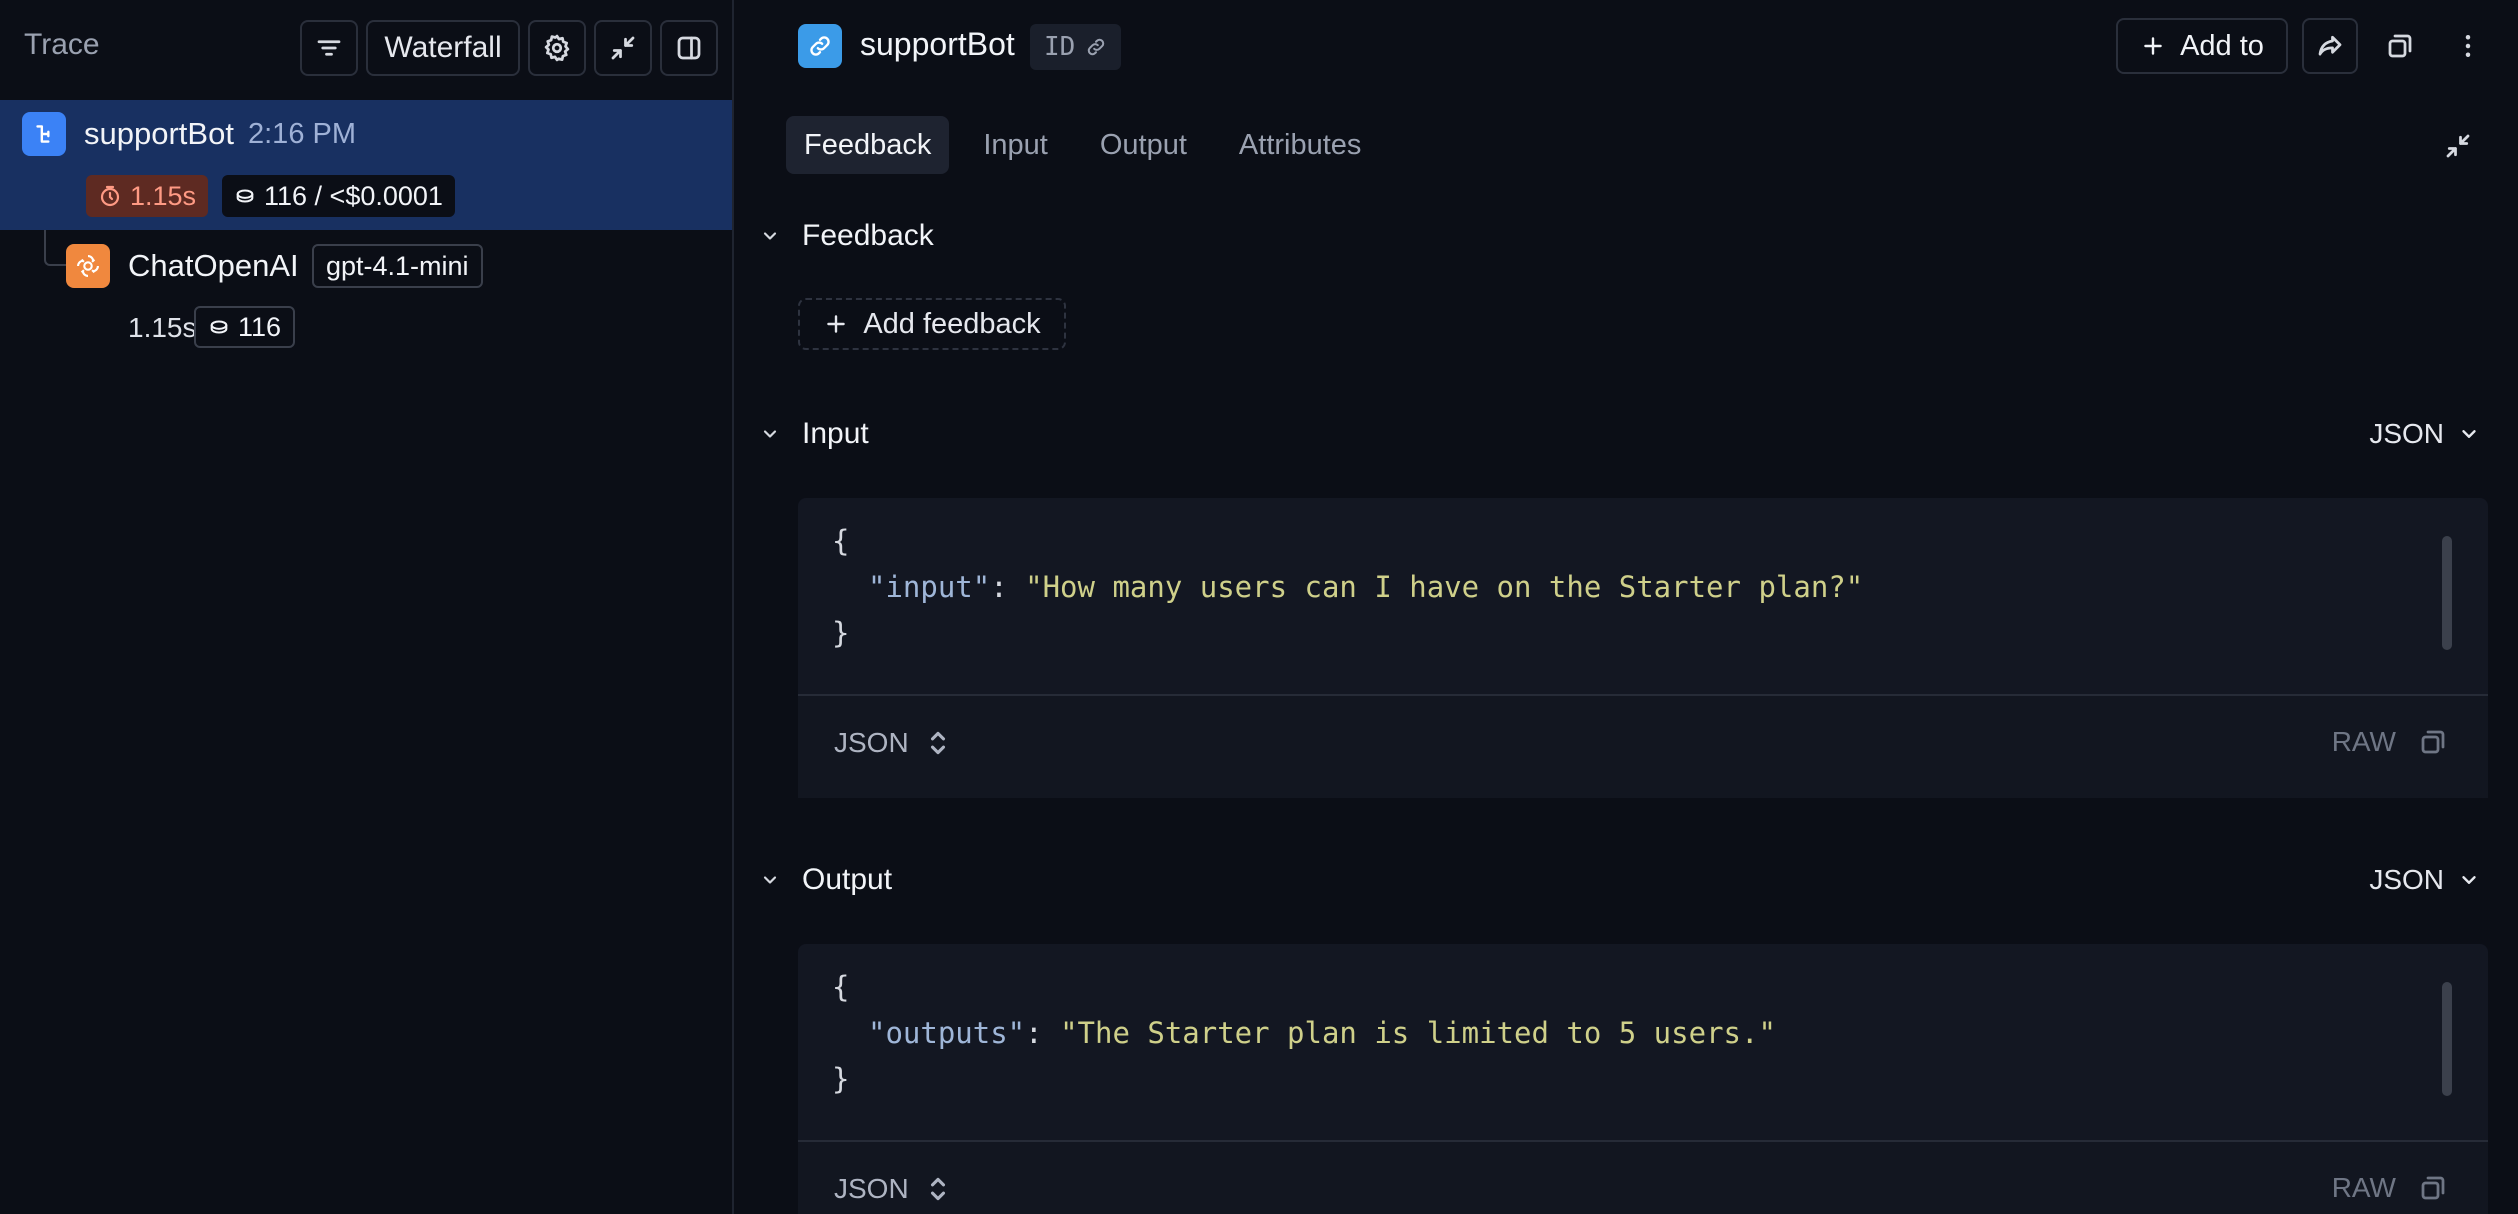 The width and height of the screenshot is (2518, 1214). I want to click on run-name: supportBot, so click(159, 133).